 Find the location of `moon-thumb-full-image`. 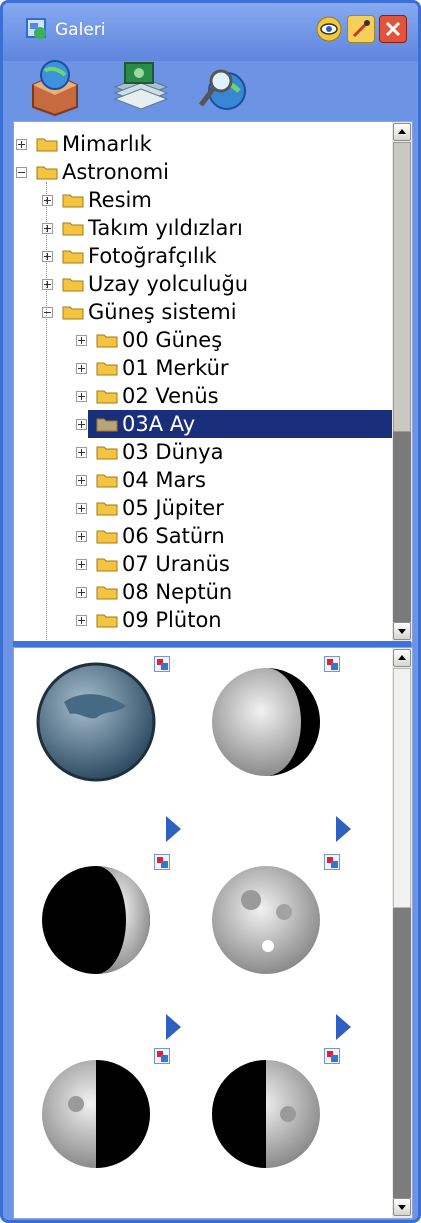

moon-thumb-full-image is located at coordinates (266, 920).